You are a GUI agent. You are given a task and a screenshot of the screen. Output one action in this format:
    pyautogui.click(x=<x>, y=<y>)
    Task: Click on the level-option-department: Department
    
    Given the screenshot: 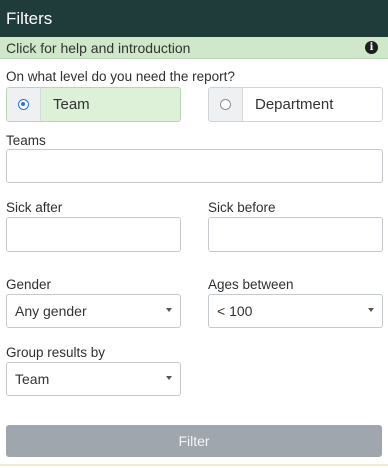 What is the action you would take?
    pyautogui.click(x=295, y=104)
    